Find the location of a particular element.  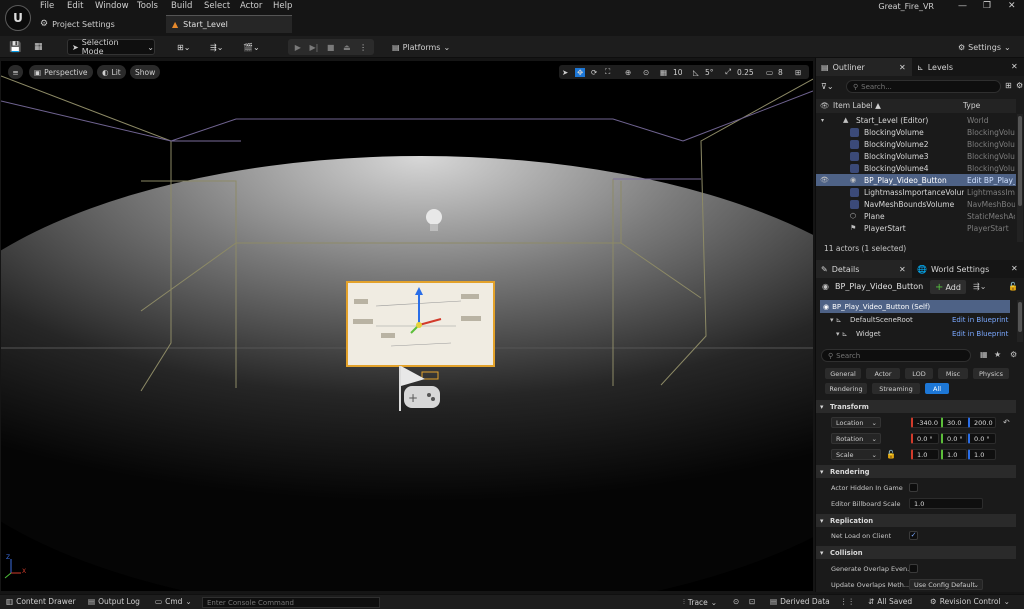

outliner-search-input is located at coordinates (921, 86).